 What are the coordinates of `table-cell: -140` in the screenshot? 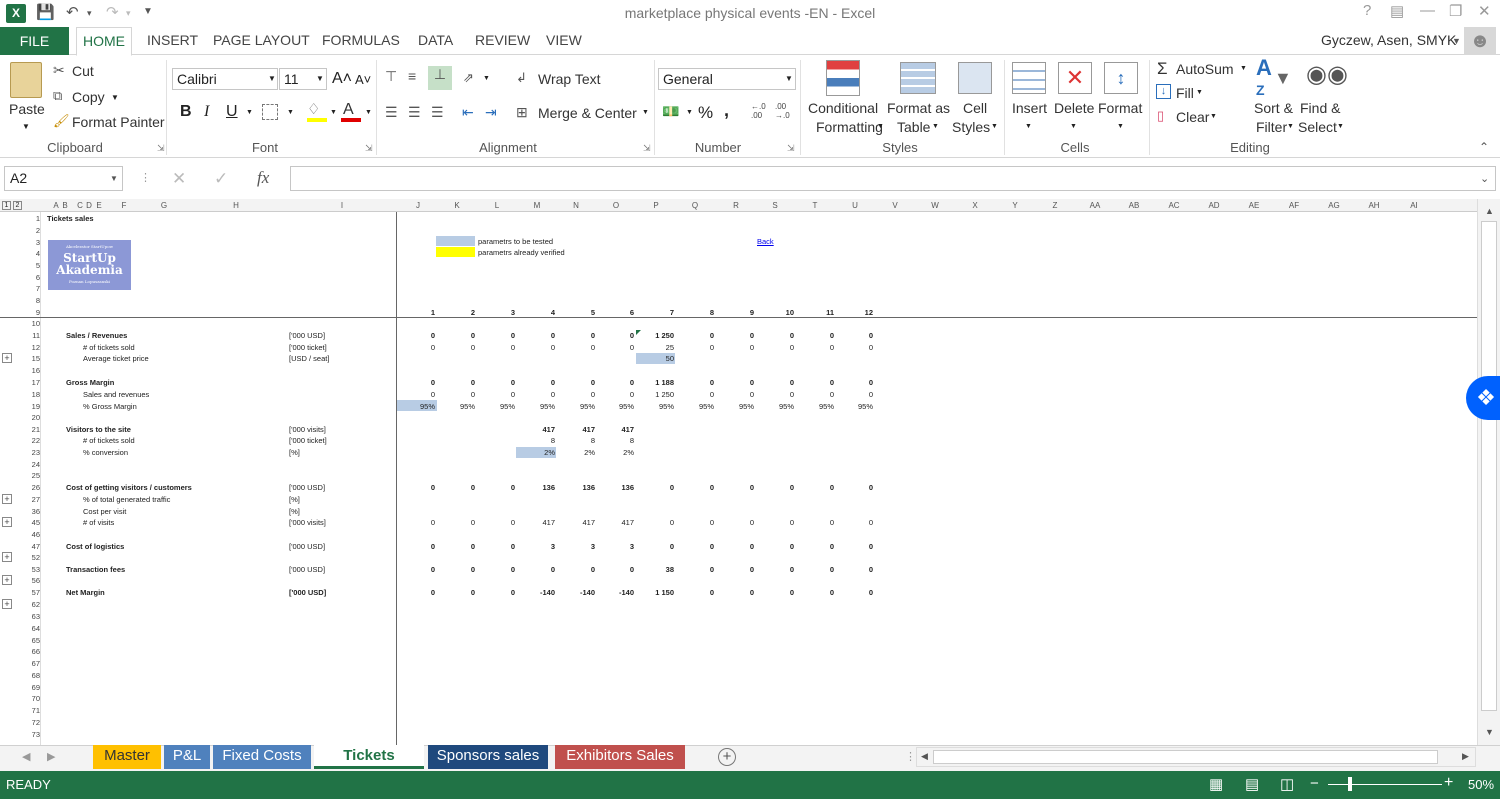 It's located at (619, 592).